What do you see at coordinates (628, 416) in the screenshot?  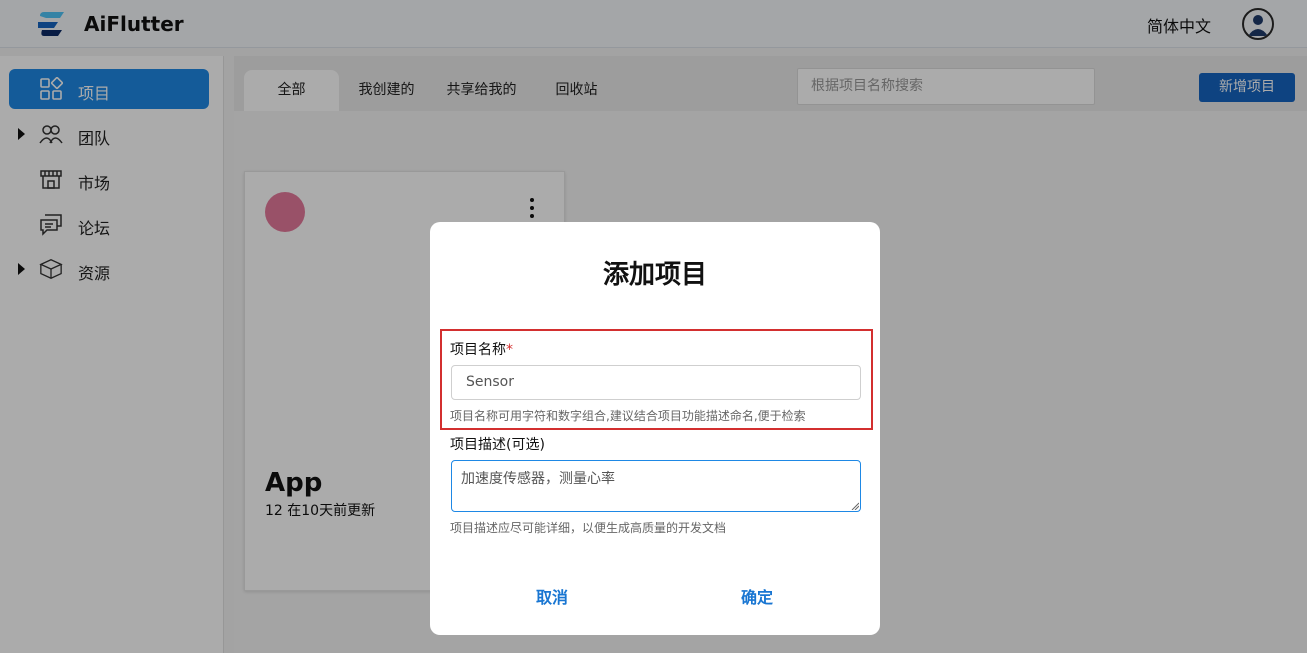 I see `project-name-hint: 项目名称可用字符和数字组合,建议结合项目功能描述命名,便于检索` at bounding box center [628, 416].